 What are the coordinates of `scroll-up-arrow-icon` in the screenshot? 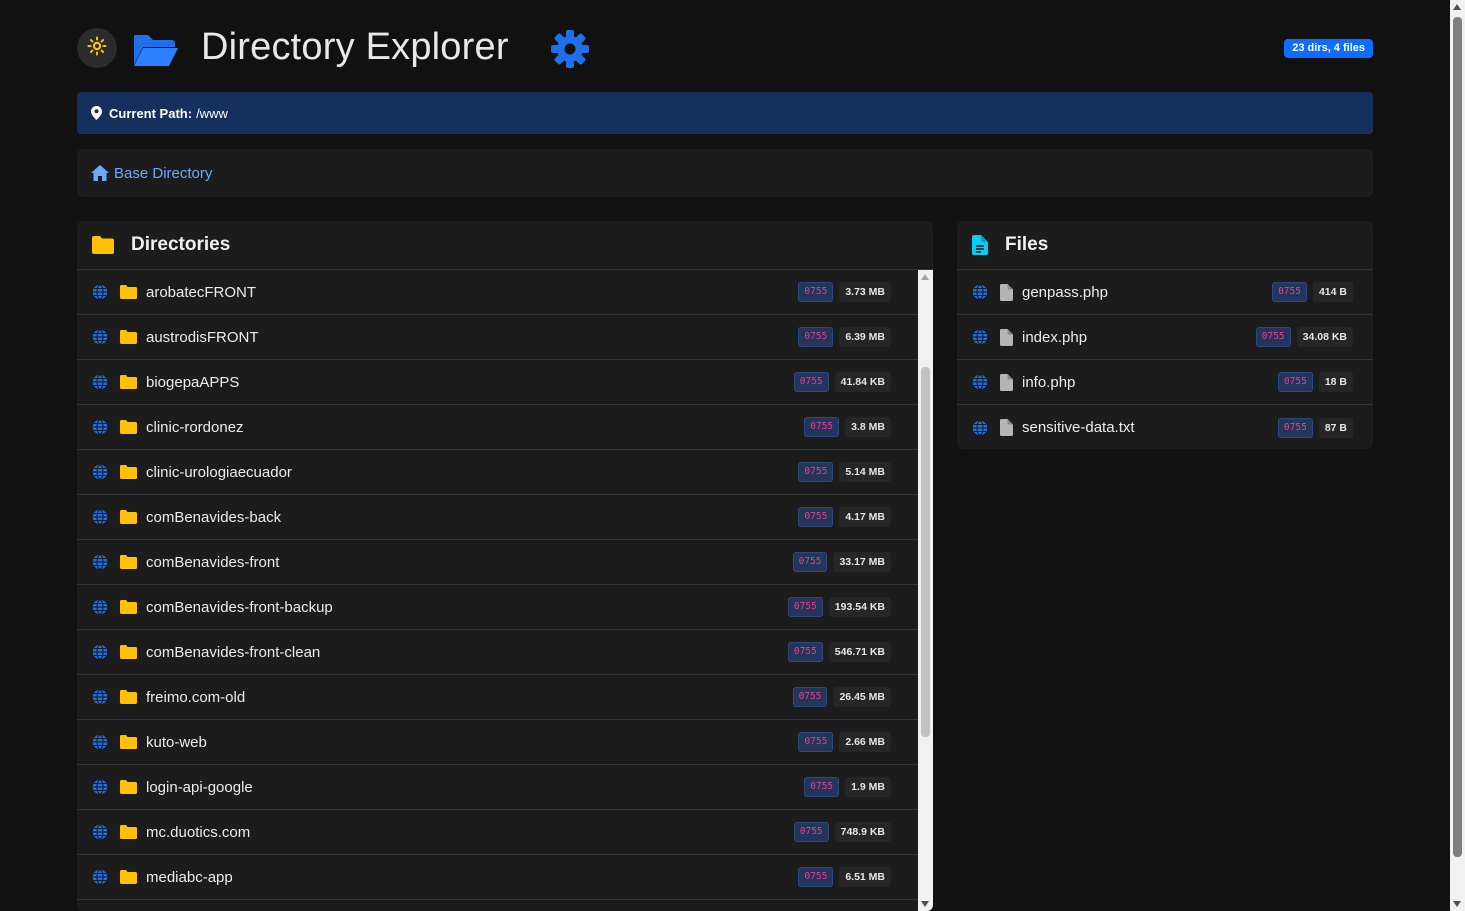 It's located at (925, 277).